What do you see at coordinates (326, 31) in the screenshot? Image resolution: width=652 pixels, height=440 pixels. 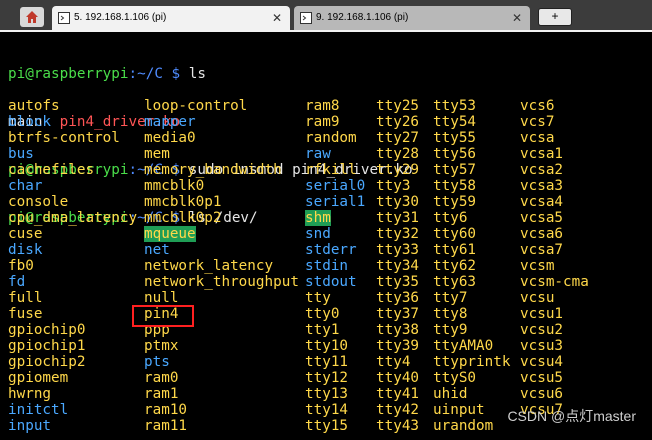 I see `tab-underline` at bounding box center [326, 31].